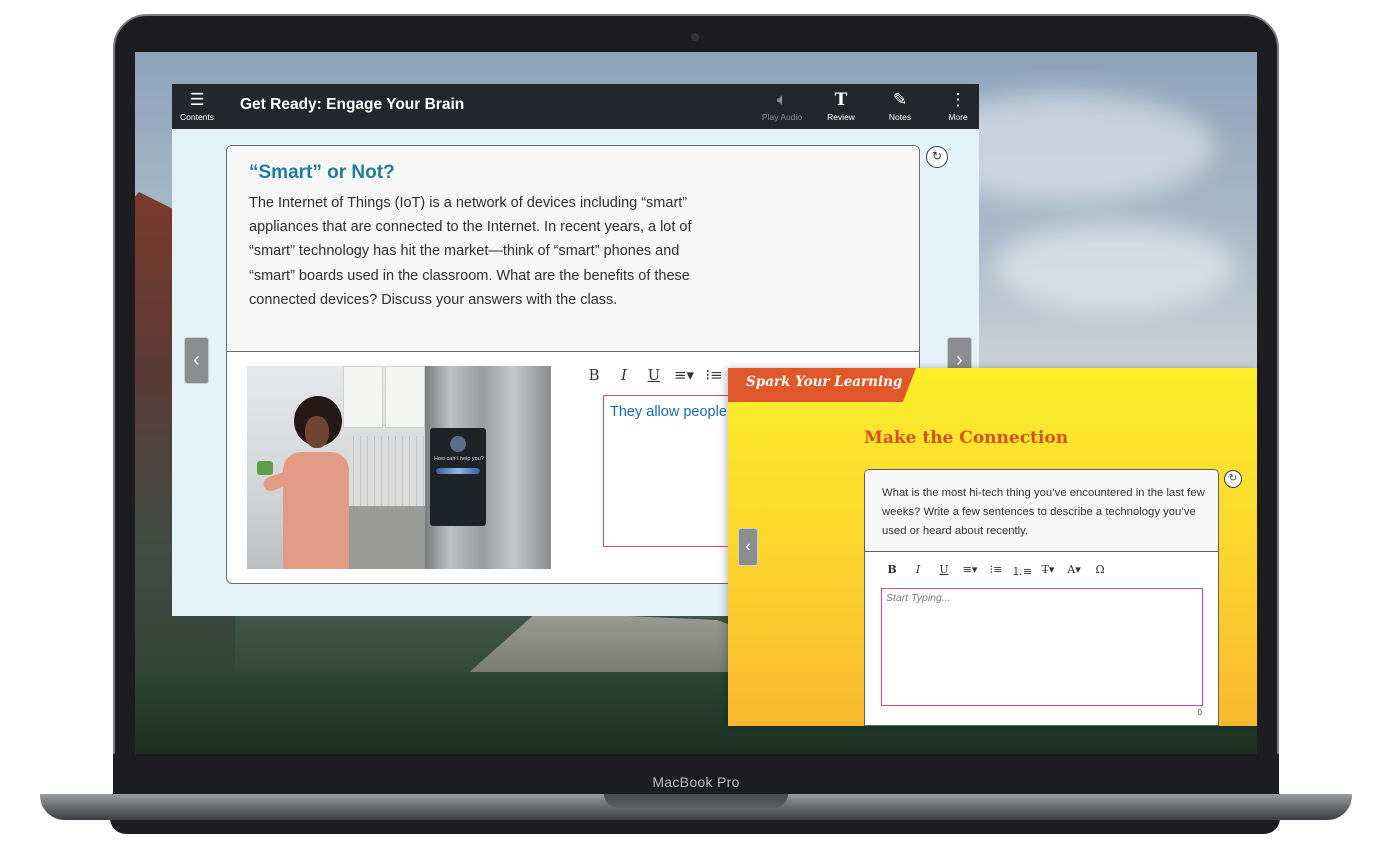 This screenshot has height=854, width=1400. I want to click on text-format-dropdown: T̶▾, so click(1048, 571).